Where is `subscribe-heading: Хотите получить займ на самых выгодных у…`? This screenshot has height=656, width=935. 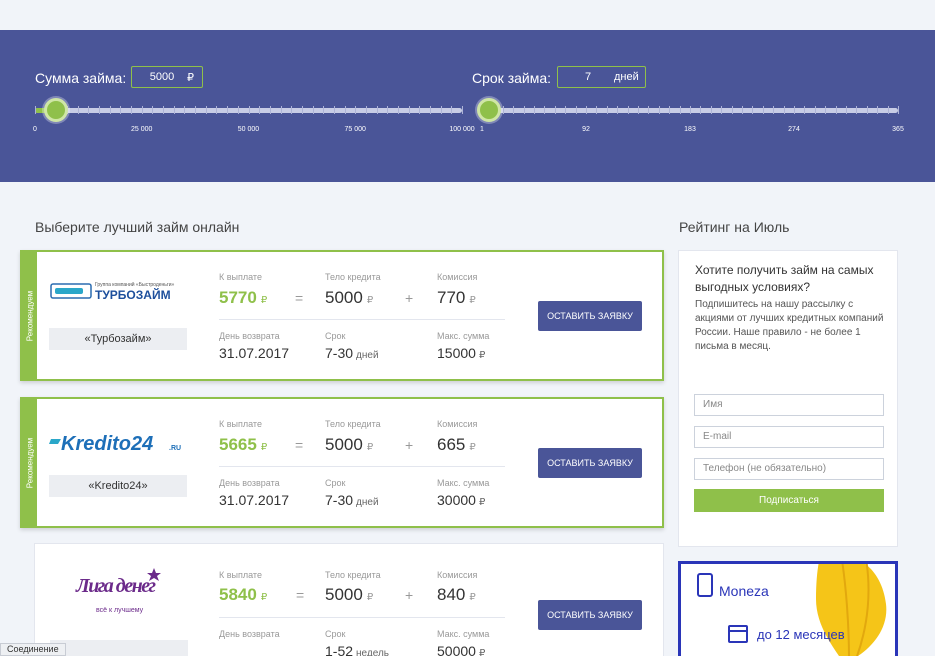
subscribe-heading: Хотите получить займ на самых выгодных у… is located at coordinates (784, 278).